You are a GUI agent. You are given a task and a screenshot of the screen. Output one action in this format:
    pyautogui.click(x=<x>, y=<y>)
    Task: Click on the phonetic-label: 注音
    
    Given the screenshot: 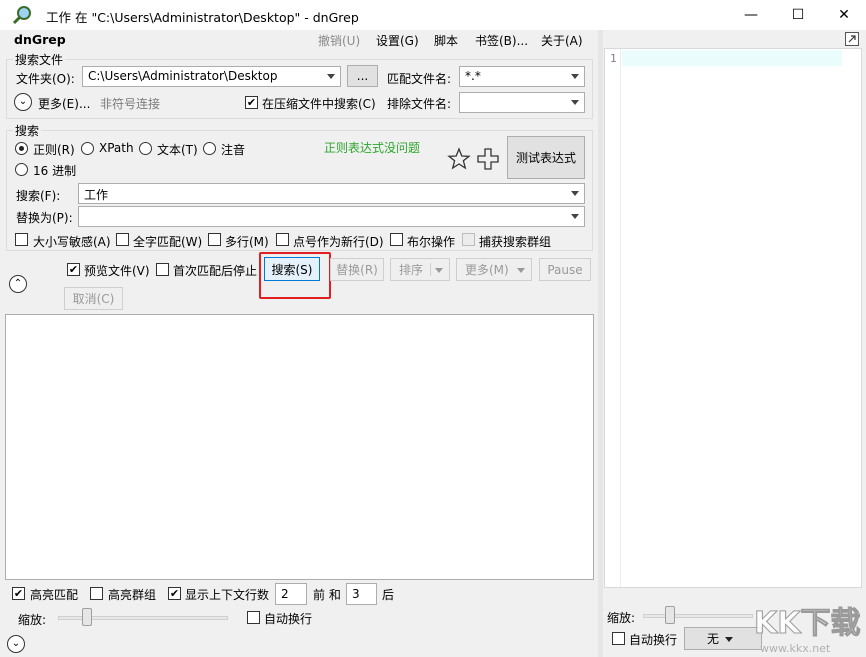 What is the action you would take?
    pyautogui.click(x=233, y=150)
    